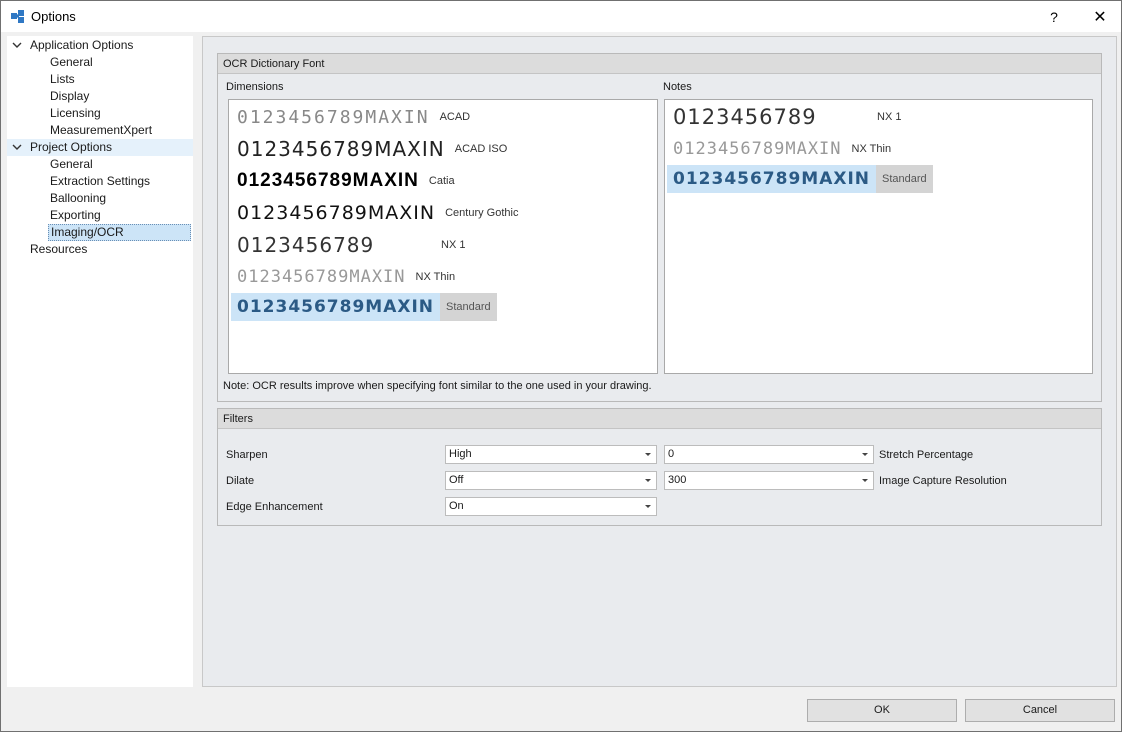  What do you see at coordinates (659, 64) in the screenshot?
I see `group-header: OCR Dictionary Font` at bounding box center [659, 64].